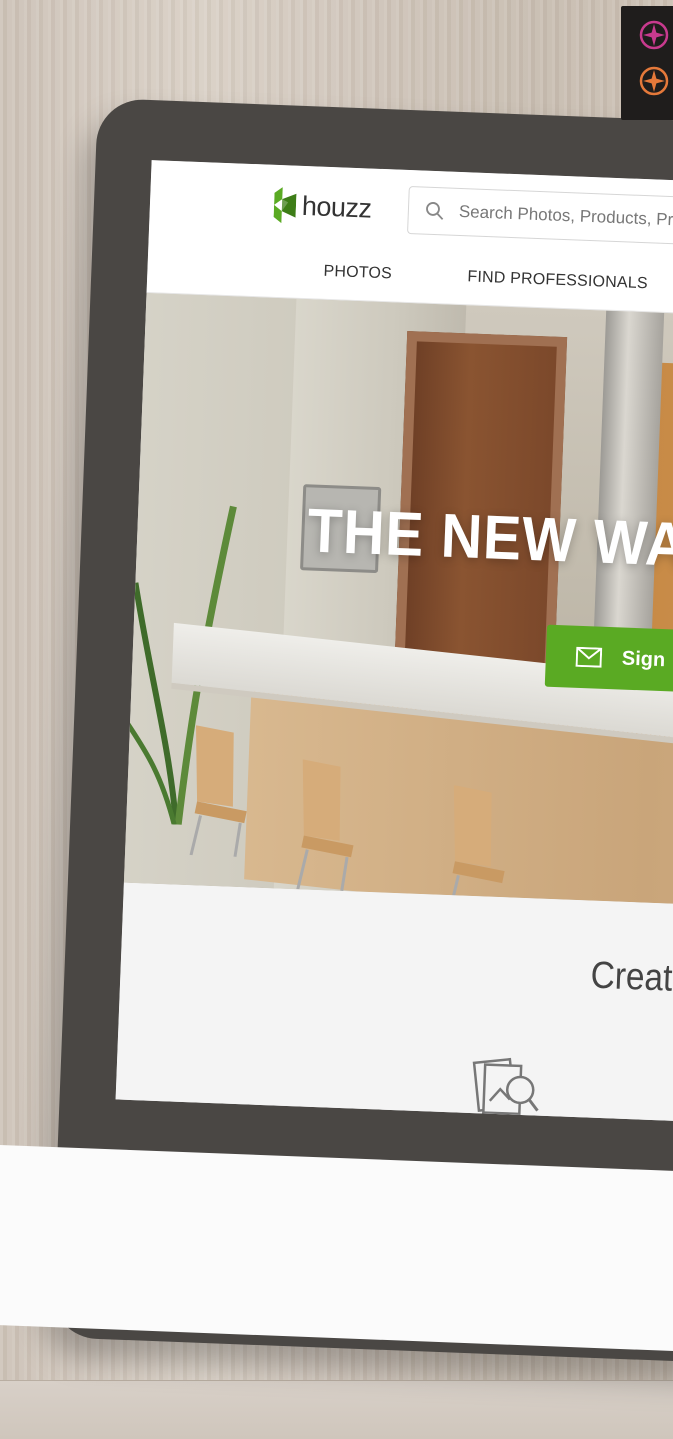  I want to click on houzz-logo-mark-icon, so click(285, 205).